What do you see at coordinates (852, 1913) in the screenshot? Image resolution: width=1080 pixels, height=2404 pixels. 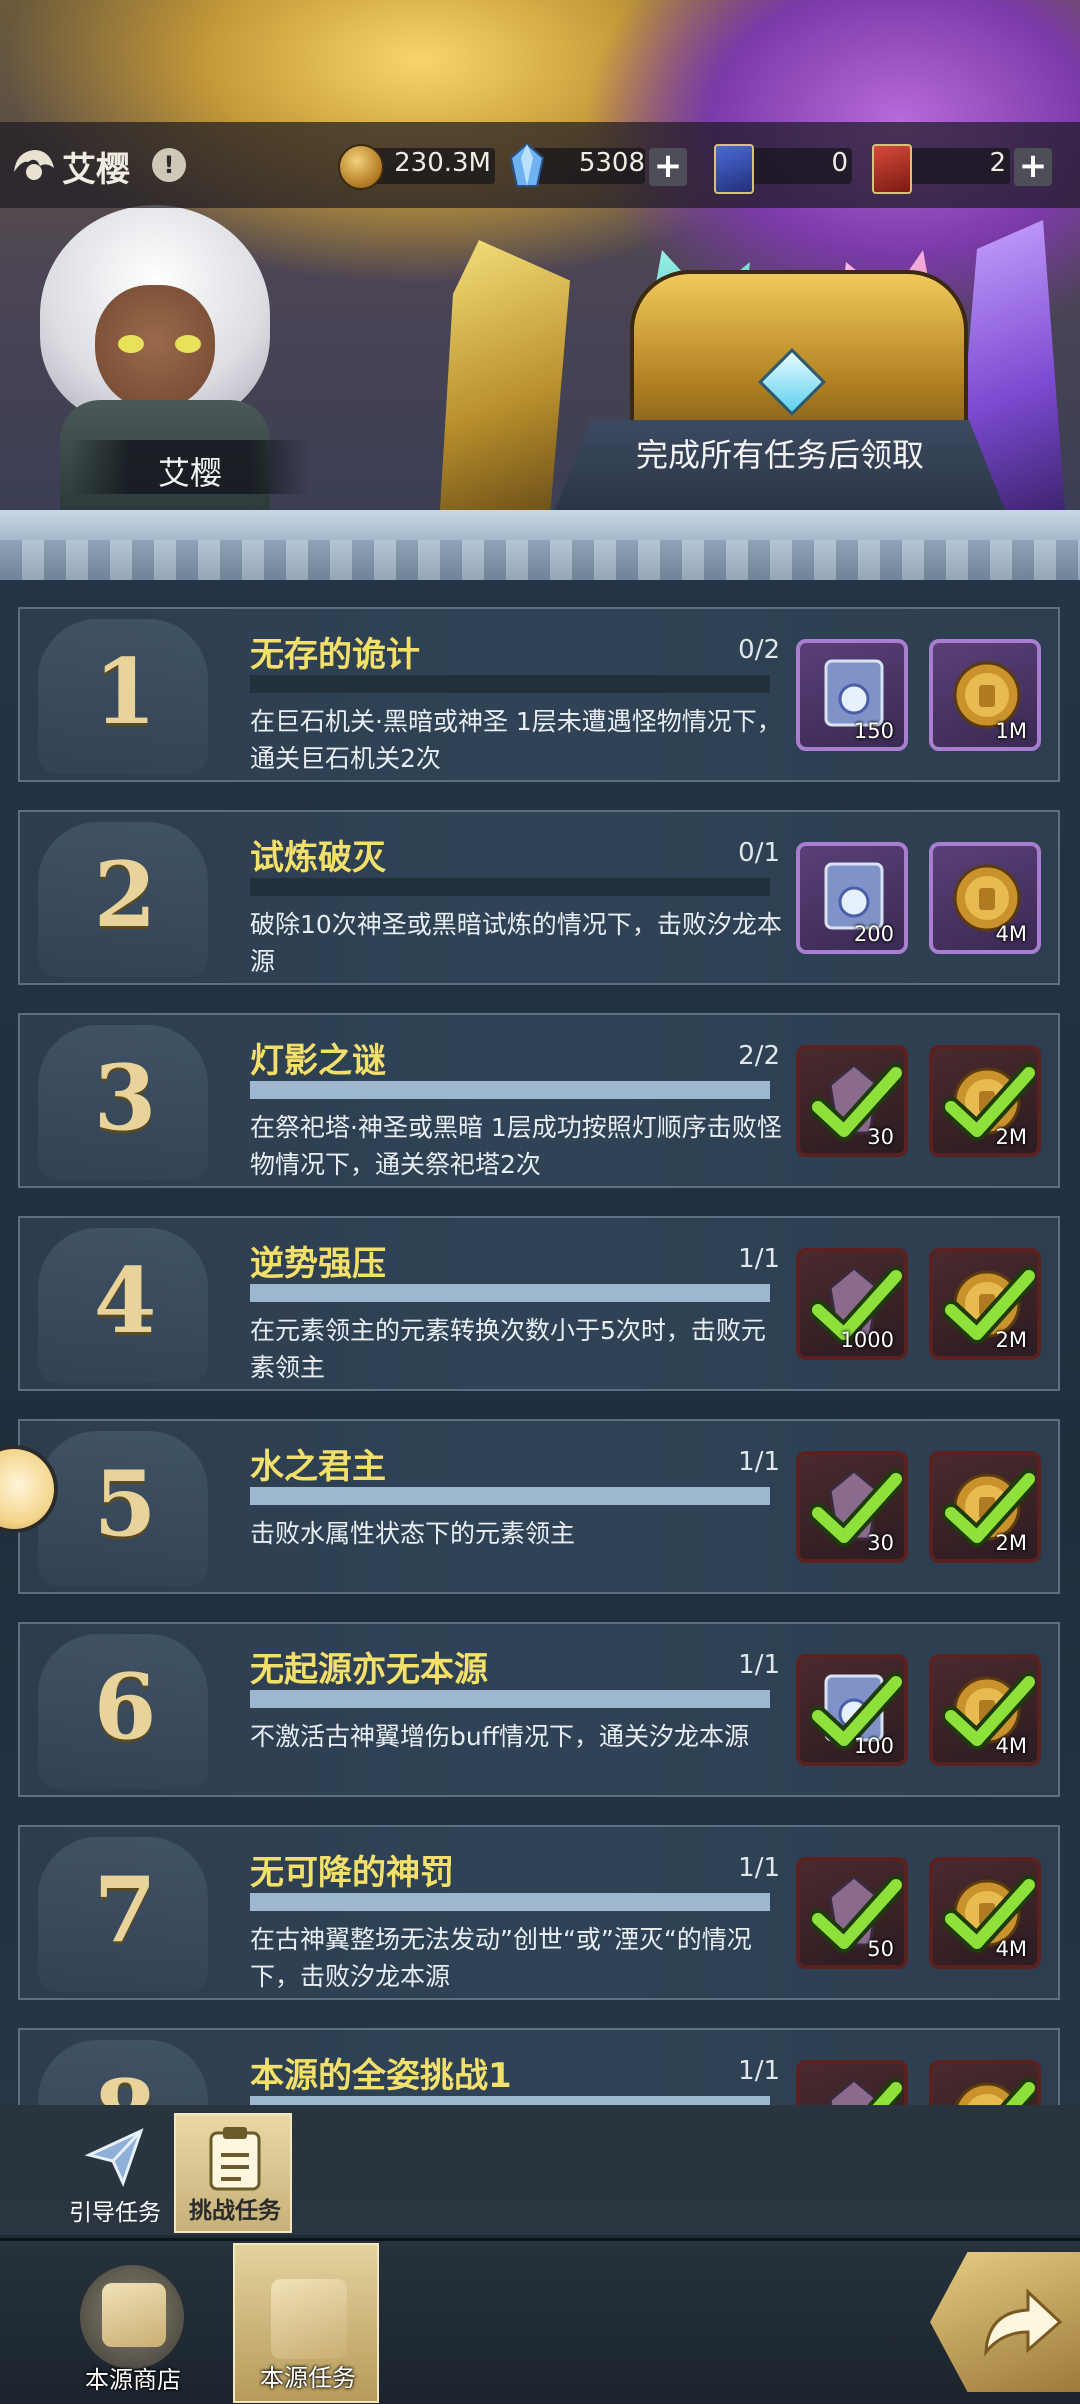 I see `reward-slot: 50` at bounding box center [852, 1913].